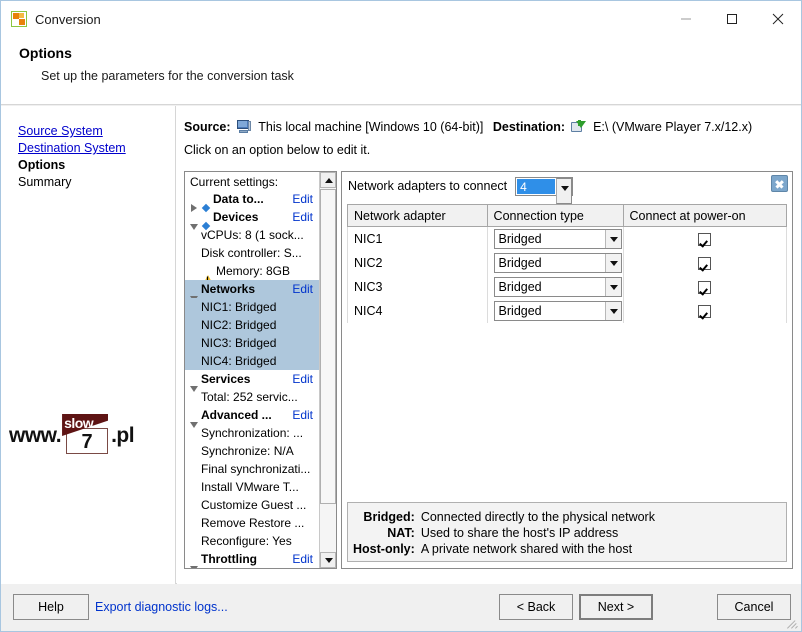 The width and height of the screenshot is (802, 632). I want to click on help-button: Help, so click(51, 607).